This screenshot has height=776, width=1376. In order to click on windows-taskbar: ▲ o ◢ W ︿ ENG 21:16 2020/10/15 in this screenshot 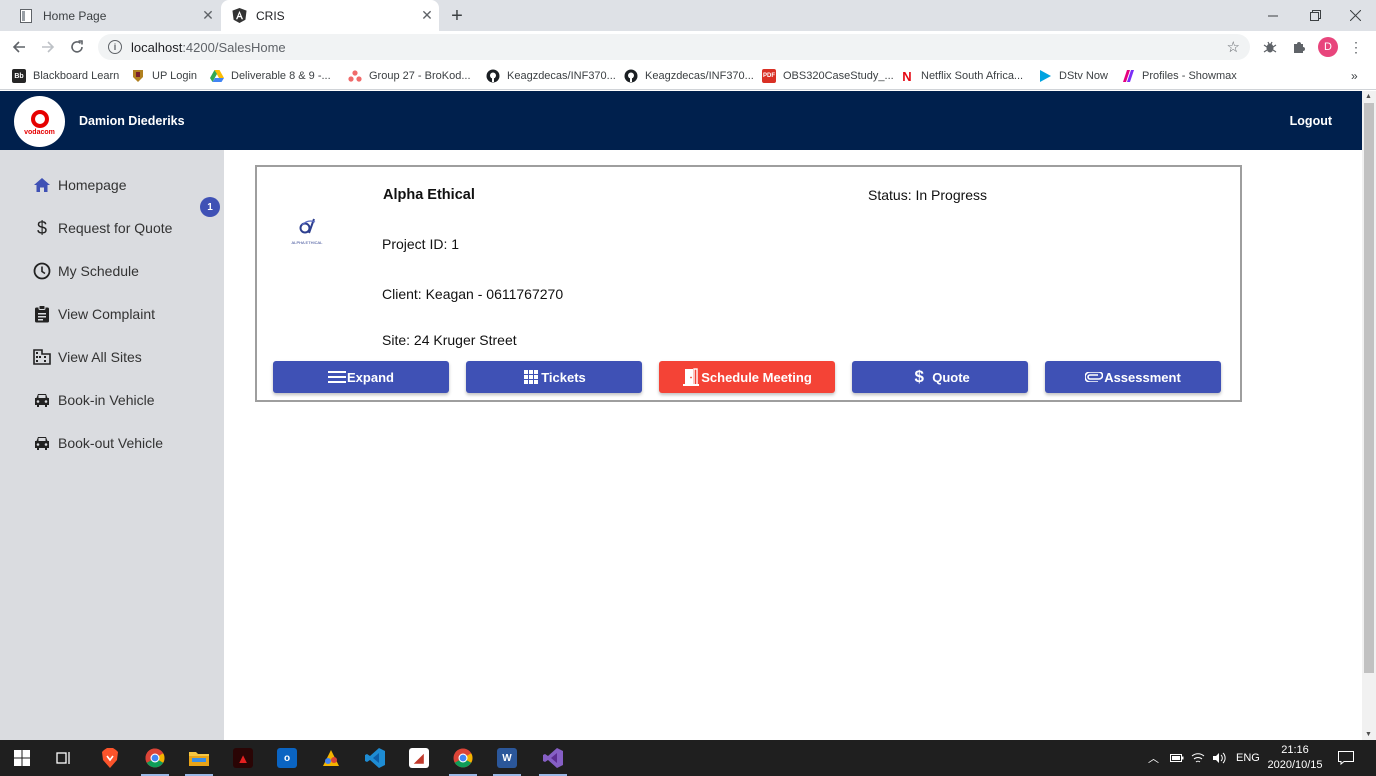, I will do `click(688, 758)`.